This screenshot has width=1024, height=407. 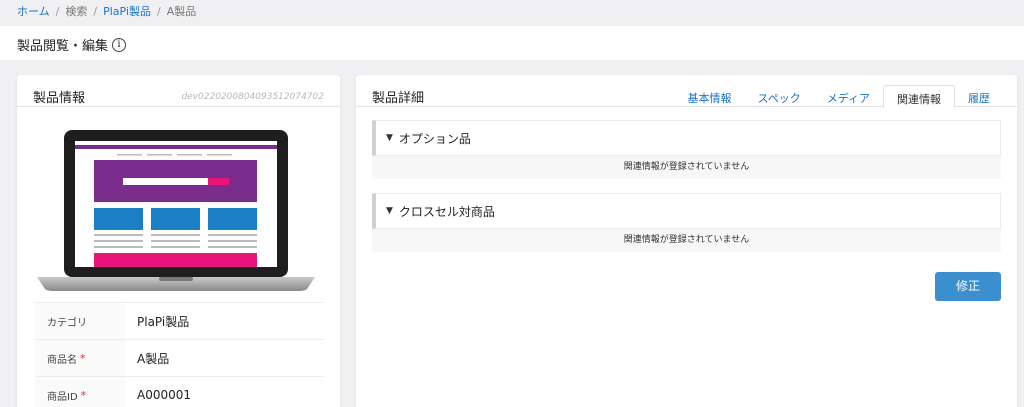 What do you see at coordinates (686, 138) in the screenshot?
I see `option-products-header: ▼ オプション品` at bounding box center [686, 138].